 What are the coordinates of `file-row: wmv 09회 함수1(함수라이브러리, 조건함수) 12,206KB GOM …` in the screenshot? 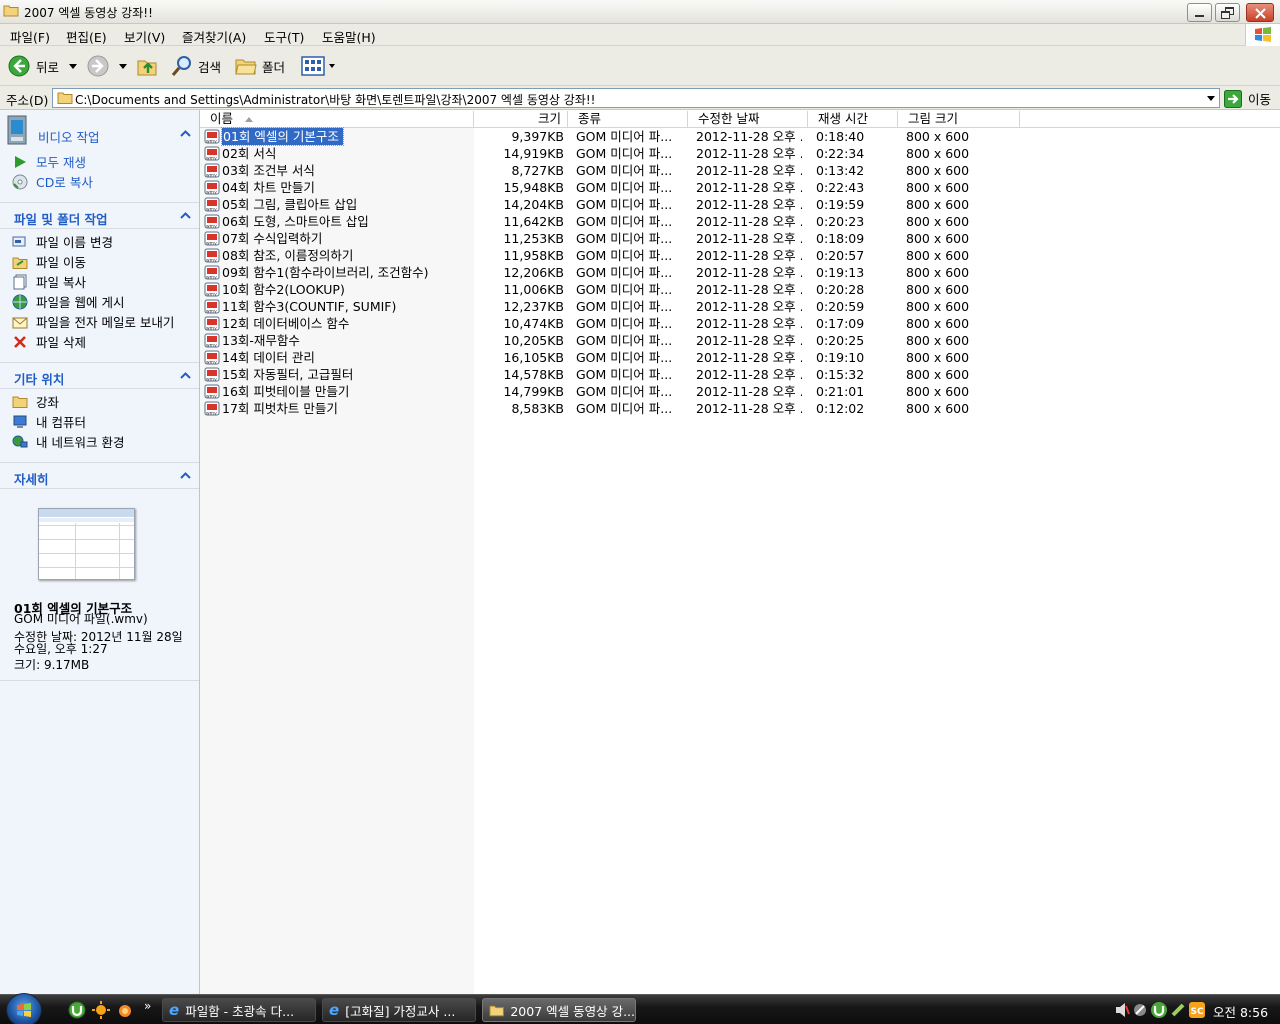 It's located at (740, 272).